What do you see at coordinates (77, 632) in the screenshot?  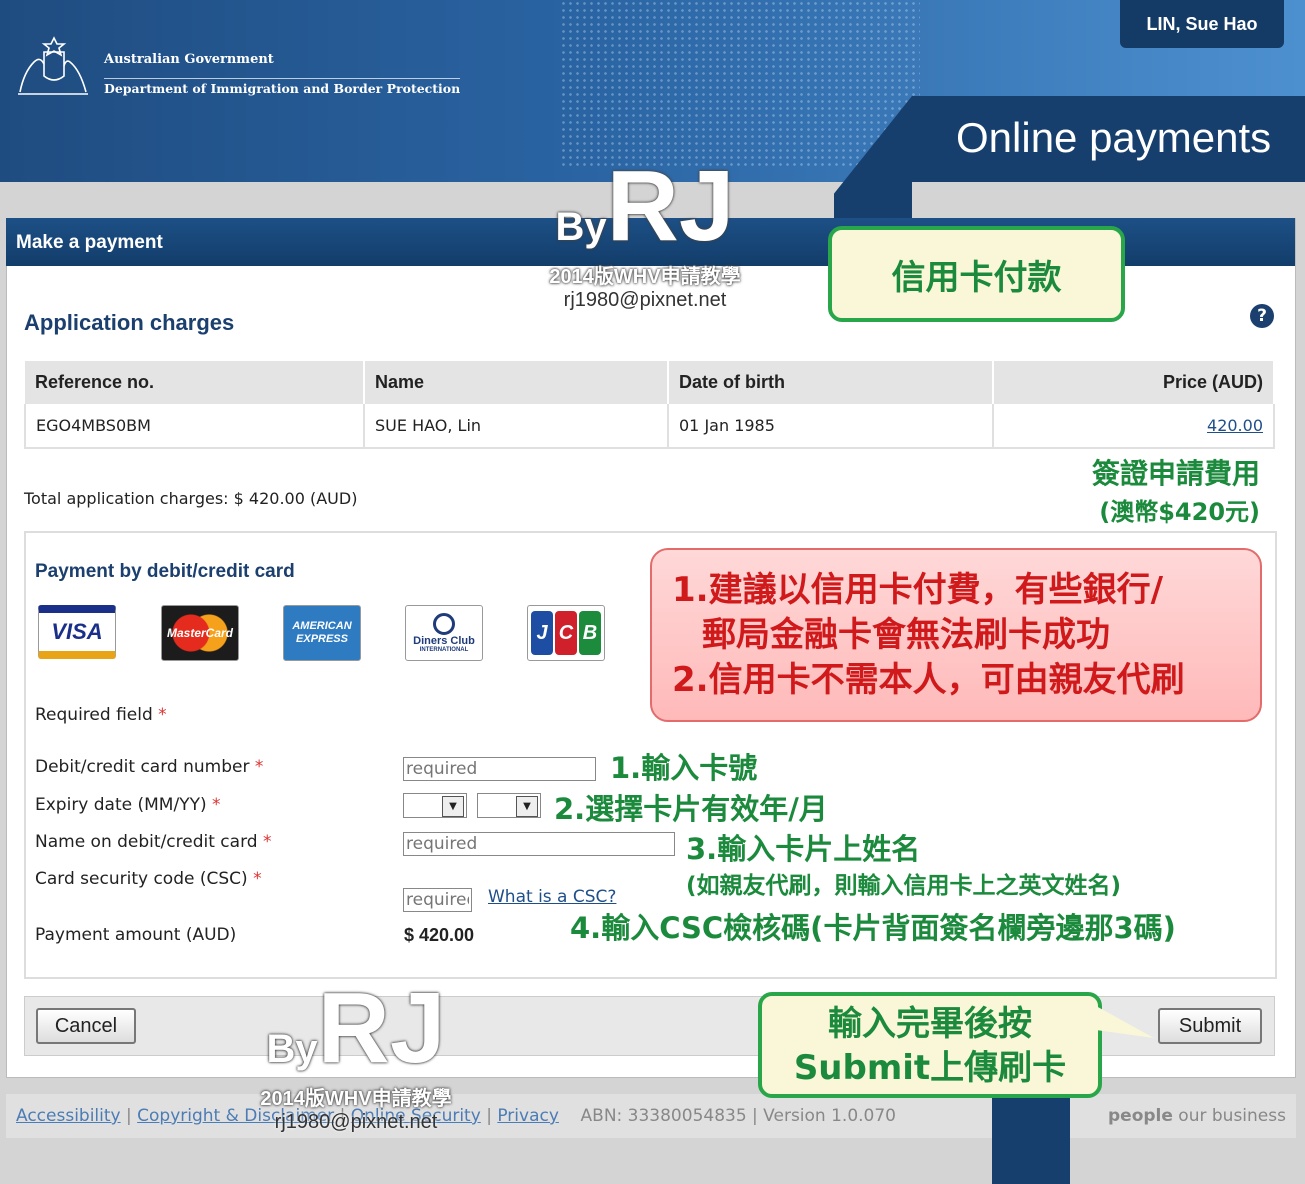 I see `visa-logo: VISA` at bounding box center [77, 632].